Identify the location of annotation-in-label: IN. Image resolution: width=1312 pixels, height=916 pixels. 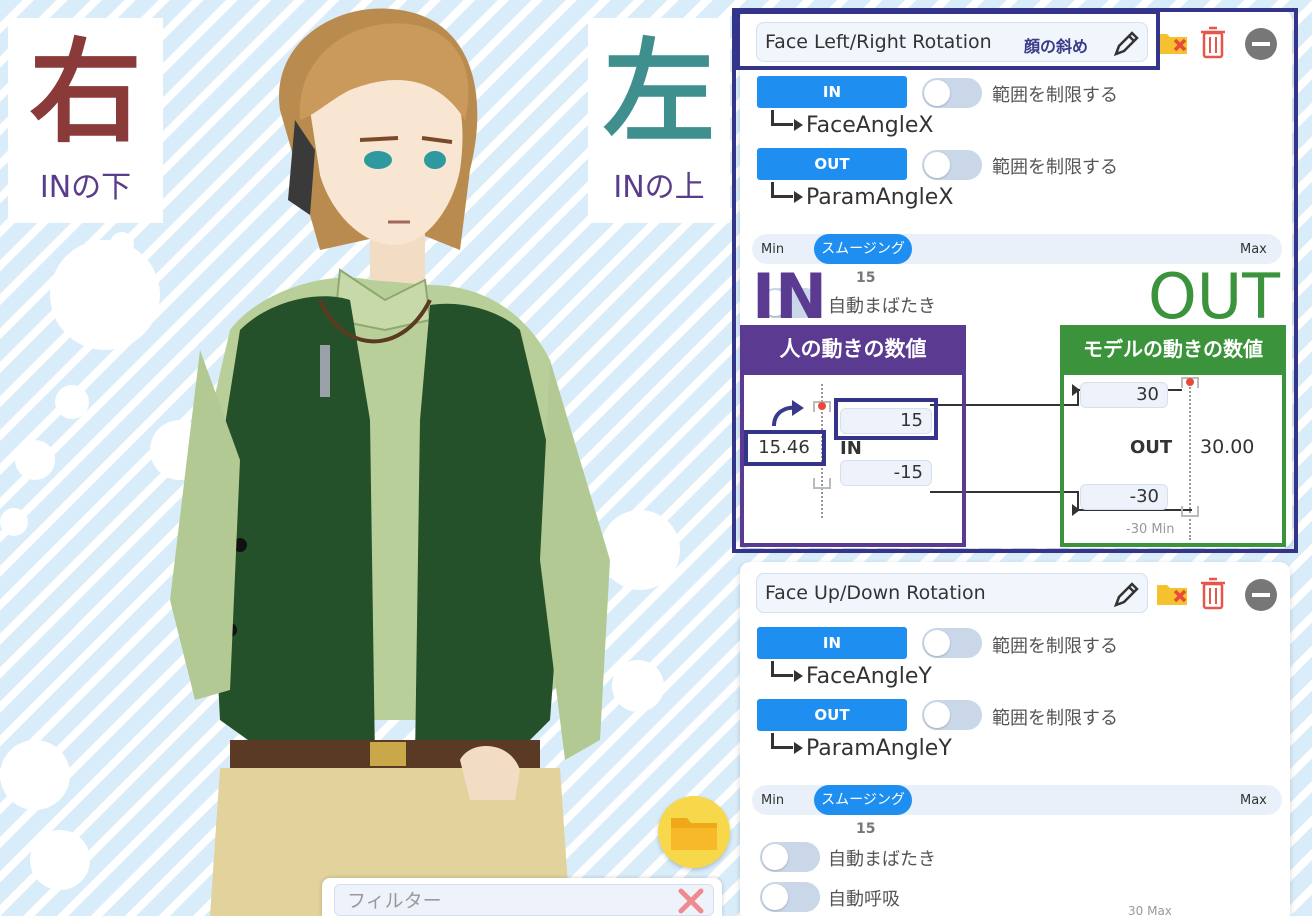
(789, 296).